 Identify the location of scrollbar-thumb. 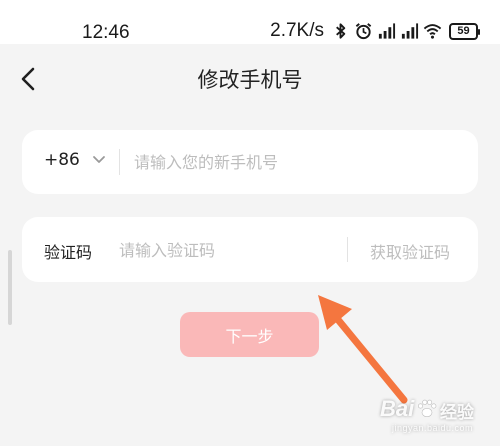
(10, 287).